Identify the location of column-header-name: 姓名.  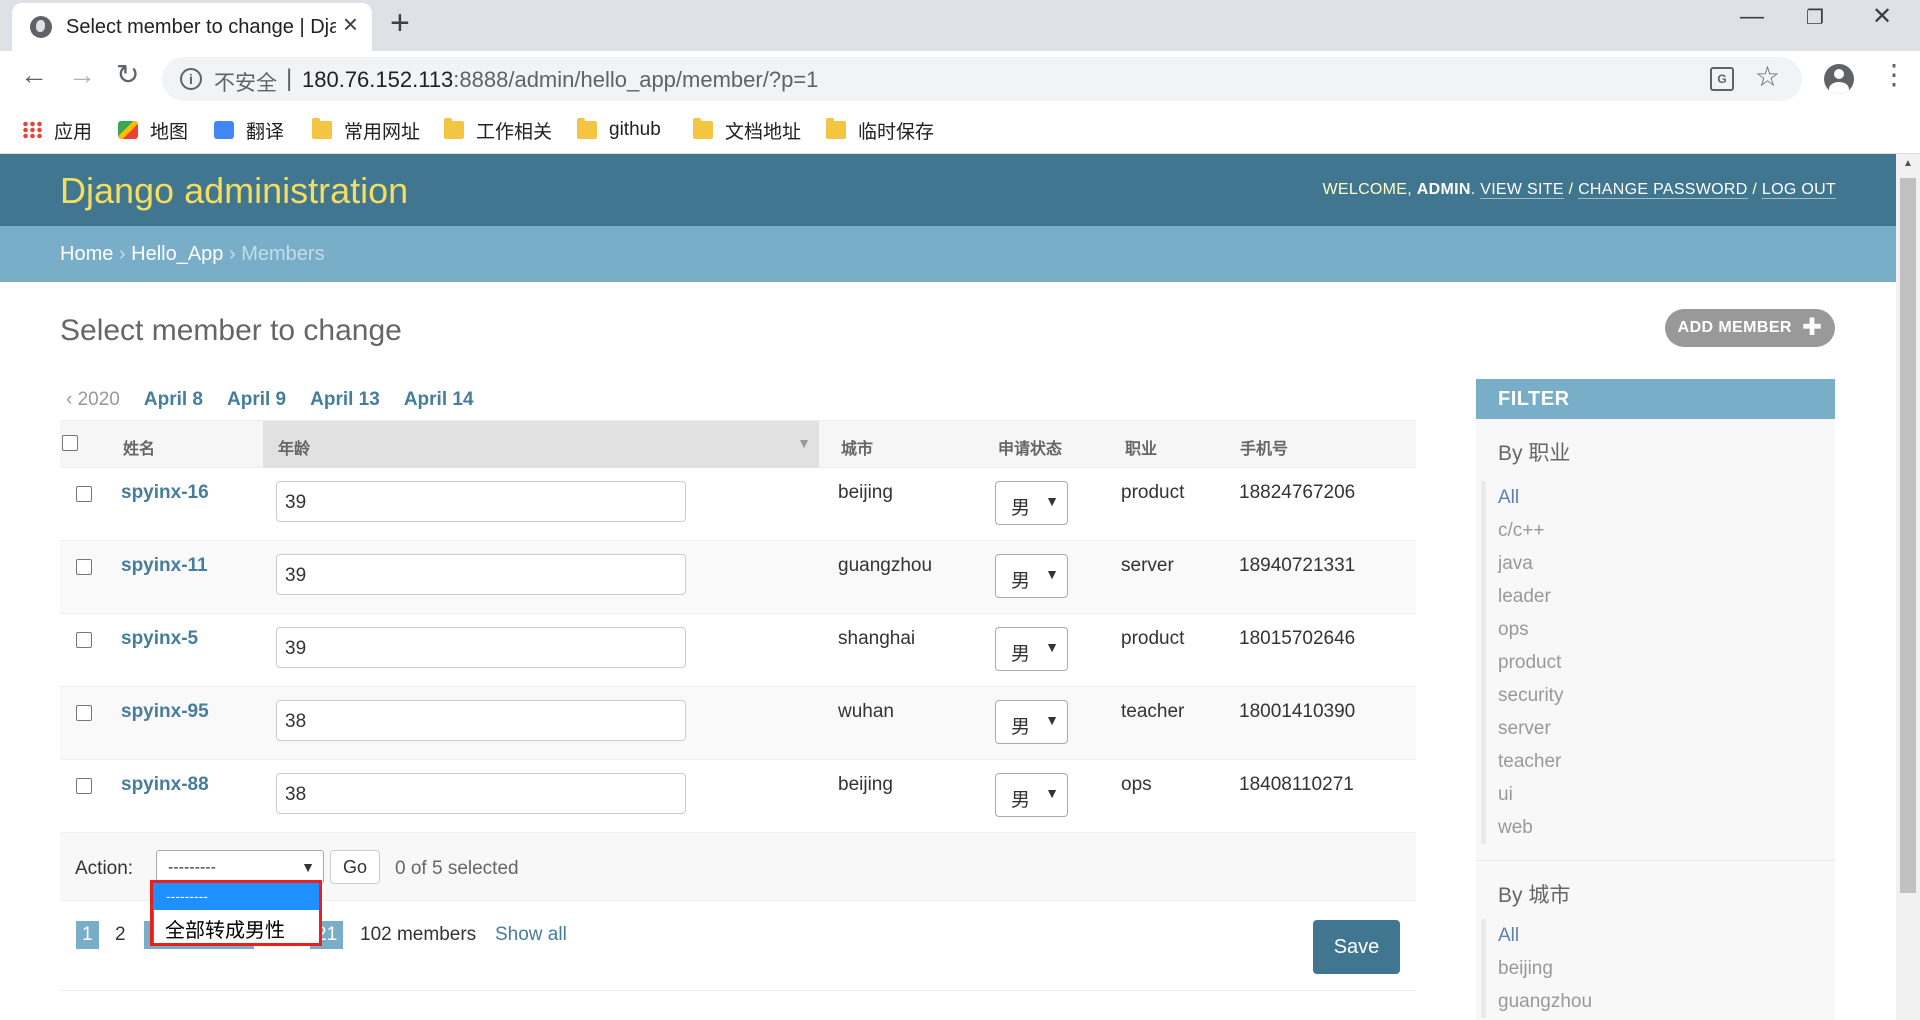
(139, 447).